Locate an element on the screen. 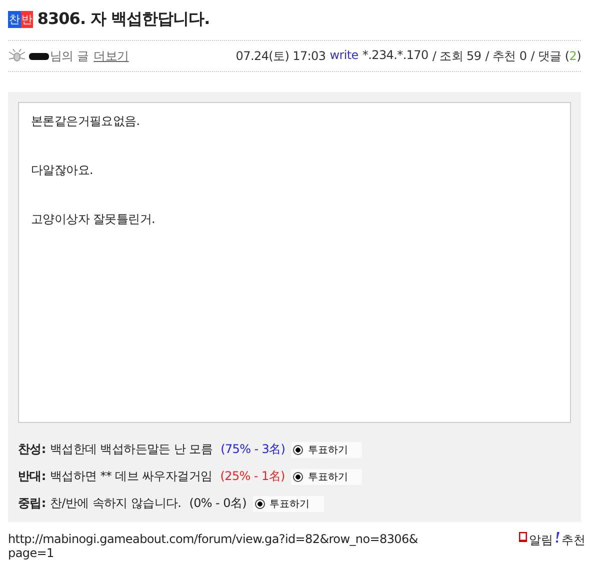 This screenshot has width=589, height=576. redacted-username is located at coordinates (39, 56).